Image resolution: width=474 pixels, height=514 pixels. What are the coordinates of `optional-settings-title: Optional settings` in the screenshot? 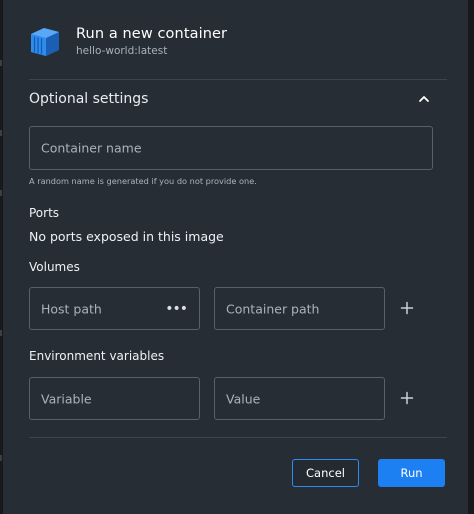 It's located at (88, 99).